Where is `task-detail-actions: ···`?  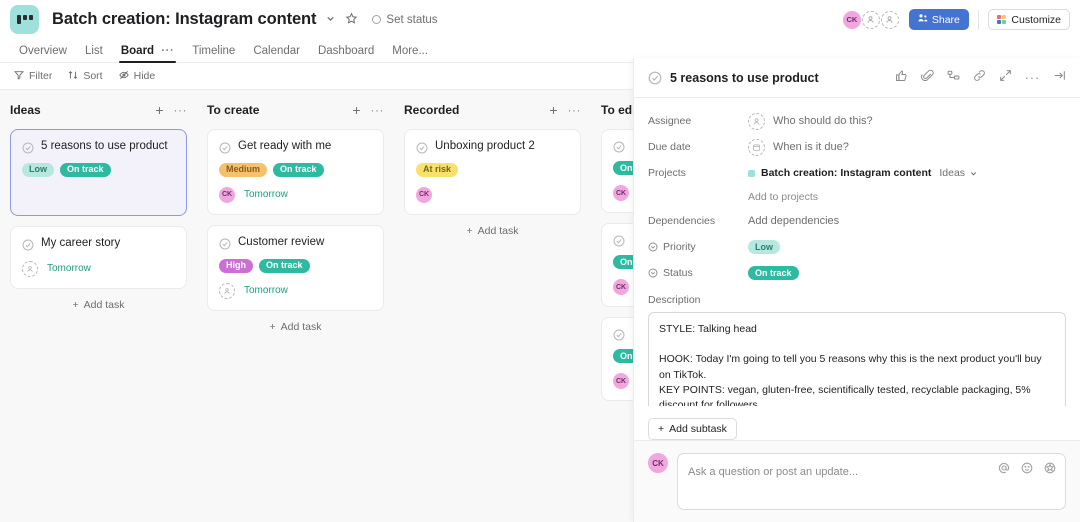
task-detail-actions: ··· is located at coordinates (980, 78).